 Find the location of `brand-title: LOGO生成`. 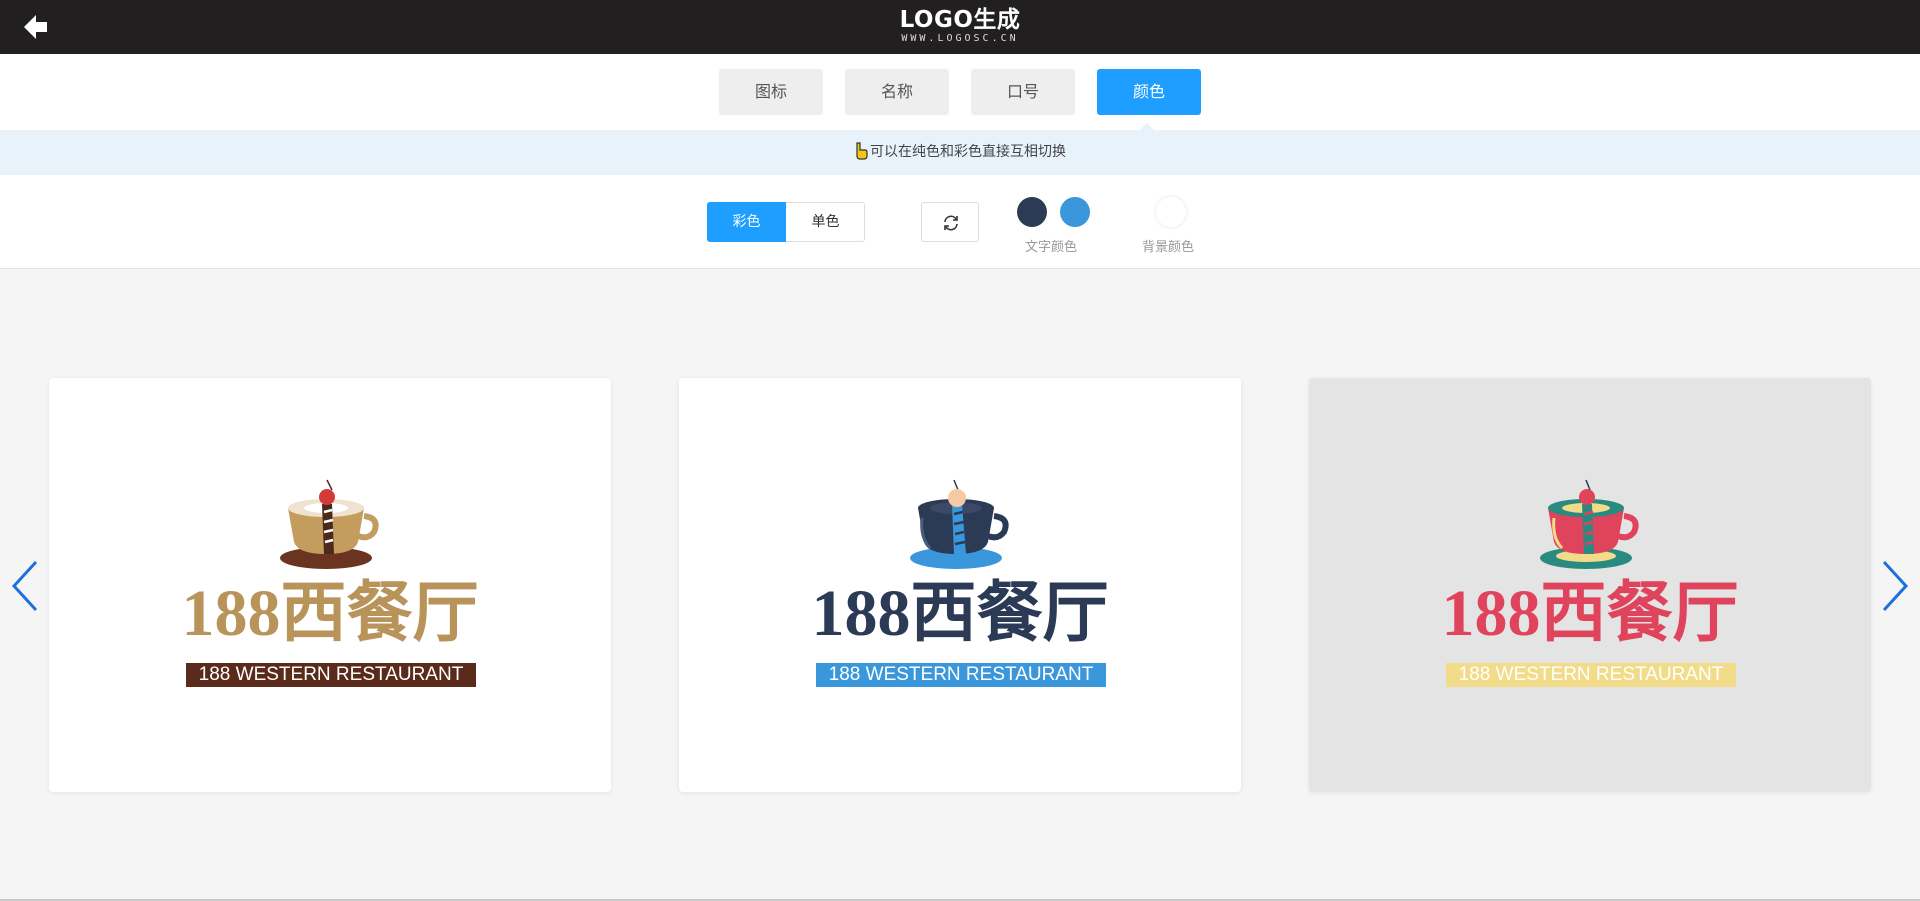

brand-title: LOGO生成 is located at coordinates (960, 20).